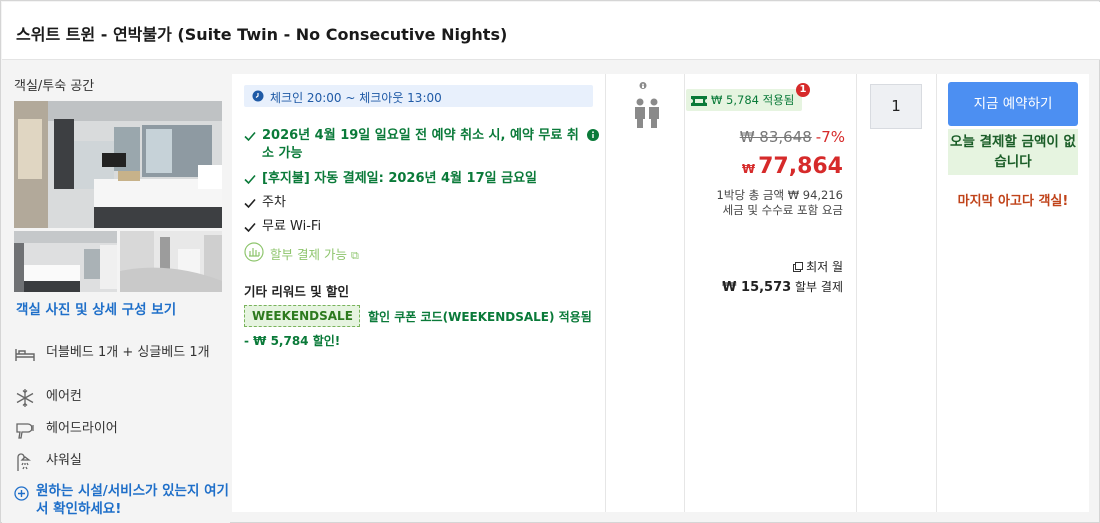 The height and width of the screenshot is (523, 1100). What do you see at coordinates (782, 210) in the screenshot?
I see `taxes-note: 세금 및 수수료 포함 요금` at bounding box center [782, 210].